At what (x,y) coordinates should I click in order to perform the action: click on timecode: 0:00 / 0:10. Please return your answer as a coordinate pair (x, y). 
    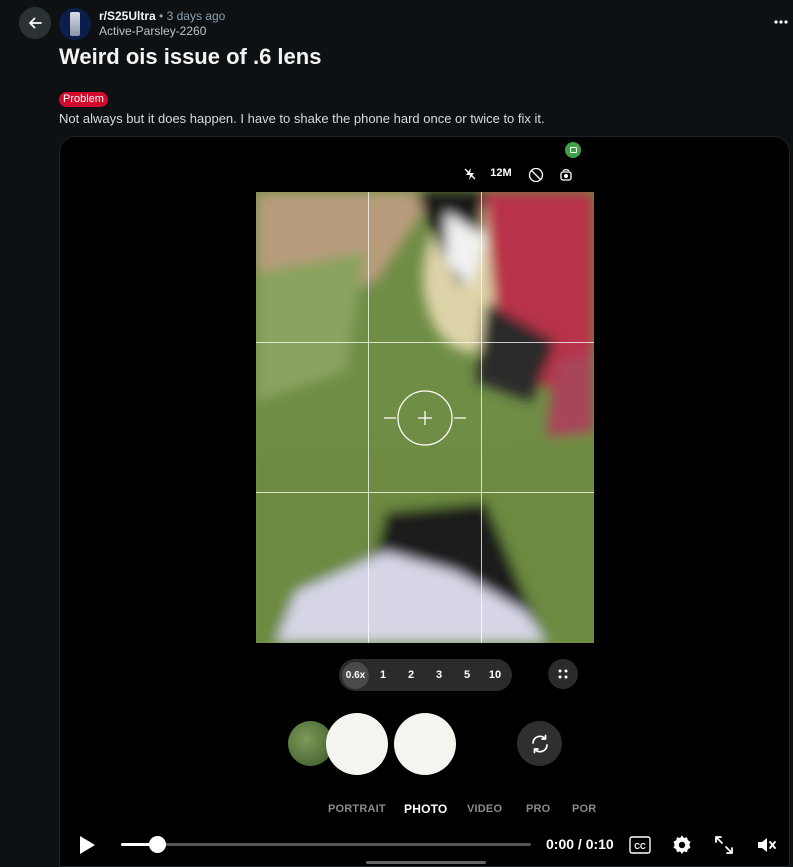
    Looking at the image, I should click on (580, 844).